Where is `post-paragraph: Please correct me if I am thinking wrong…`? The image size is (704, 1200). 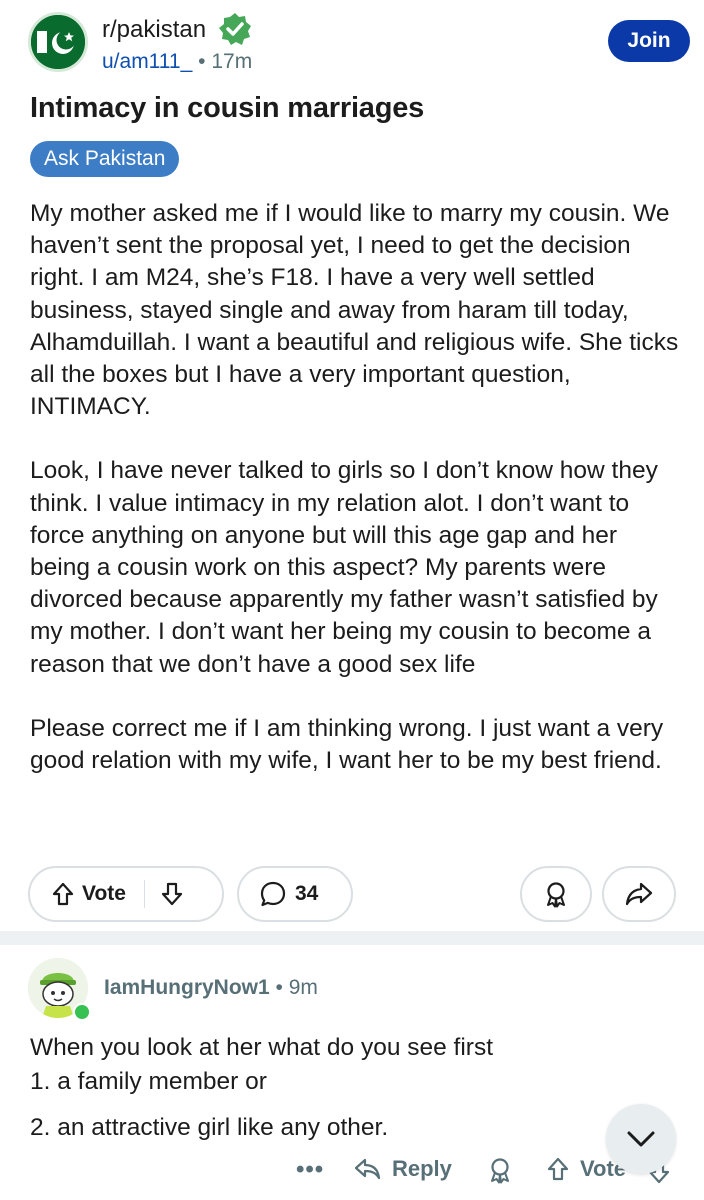 post-paragraph: Please correct me if I am thinking wrong… is located at coordinates (347, 744).